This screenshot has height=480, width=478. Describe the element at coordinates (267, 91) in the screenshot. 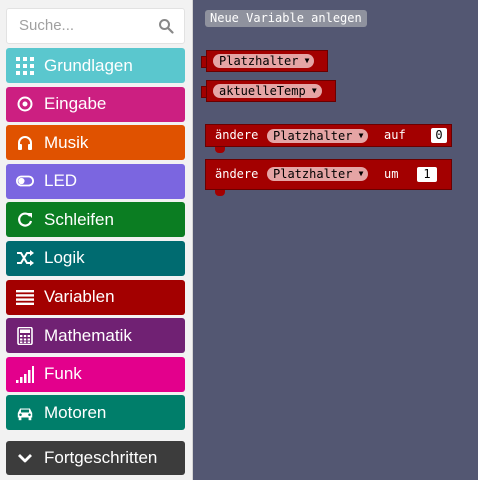

I see `variable-dropdown: aktuelleTemp ▼` at that location.